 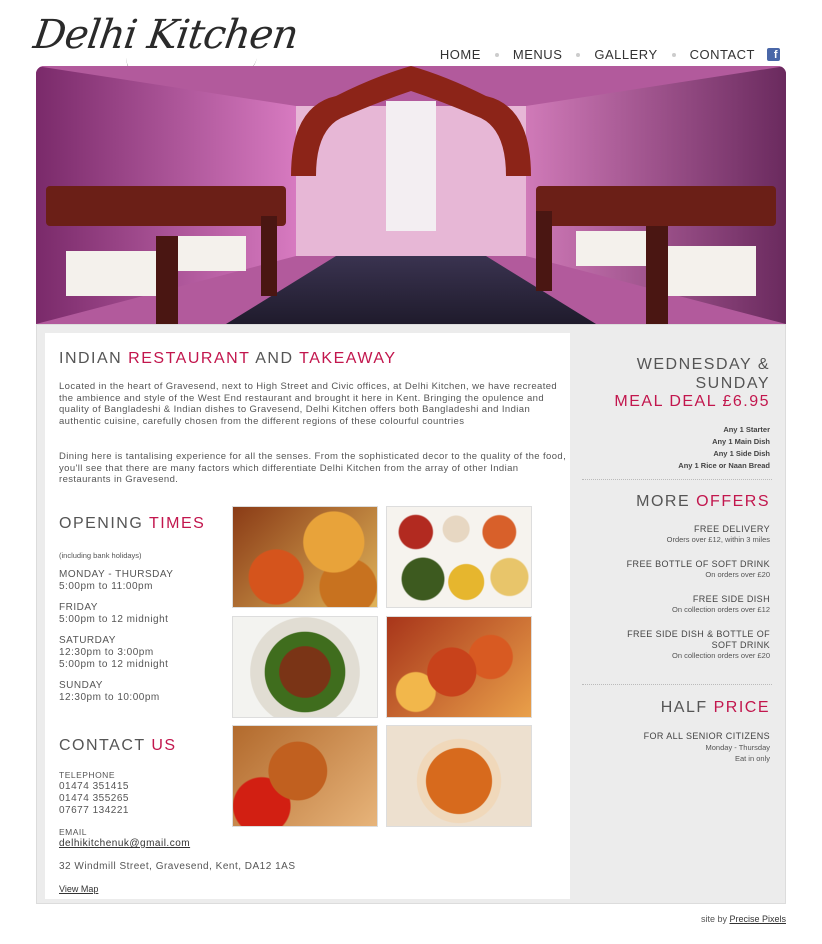 What do you see at coordinates (165, 35) in the screenshot?
I see `logo-text: Delhi Kitchen` at bounding box center [165, 35].